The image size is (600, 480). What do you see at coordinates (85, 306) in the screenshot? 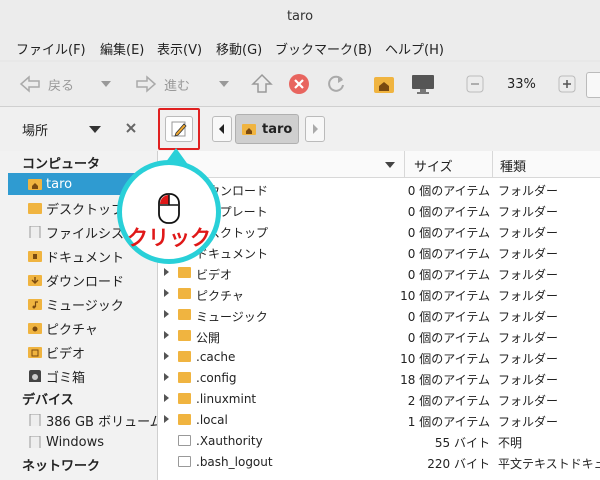
I see `sidebar-item-label: ミュージック` at bounding box center [85, 306].